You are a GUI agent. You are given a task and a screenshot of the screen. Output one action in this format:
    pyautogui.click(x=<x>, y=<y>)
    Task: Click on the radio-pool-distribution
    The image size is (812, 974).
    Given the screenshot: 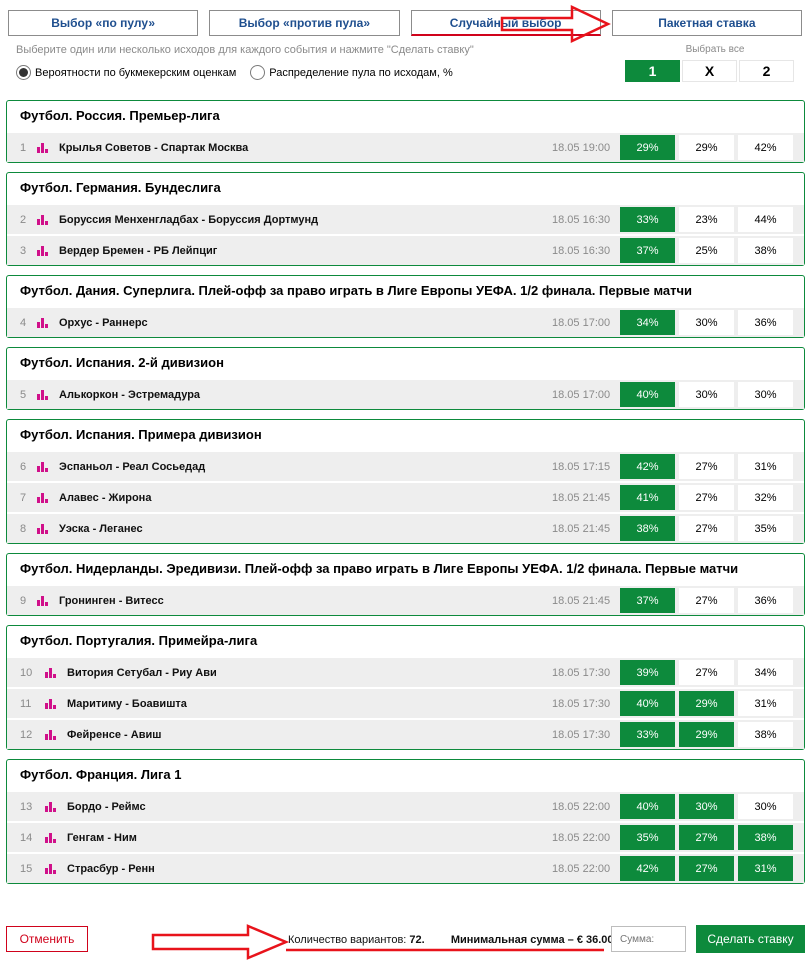 What is the action you would take?
    pyautogui.click(x=258, y=72)
    